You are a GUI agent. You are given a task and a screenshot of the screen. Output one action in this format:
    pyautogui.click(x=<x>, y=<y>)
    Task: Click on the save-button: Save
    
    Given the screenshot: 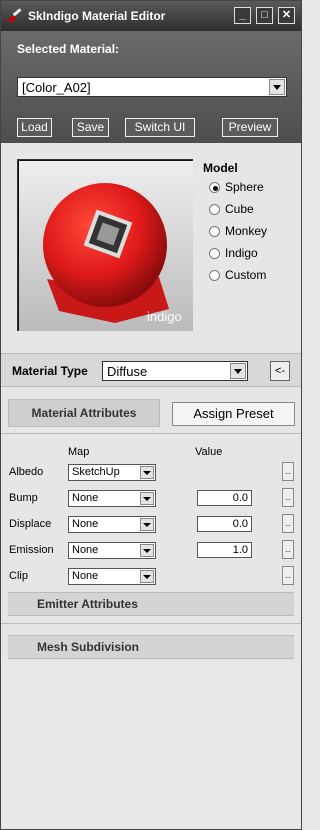 What is the action you would take?
    pyautogui.click(x=90, y=127)
    